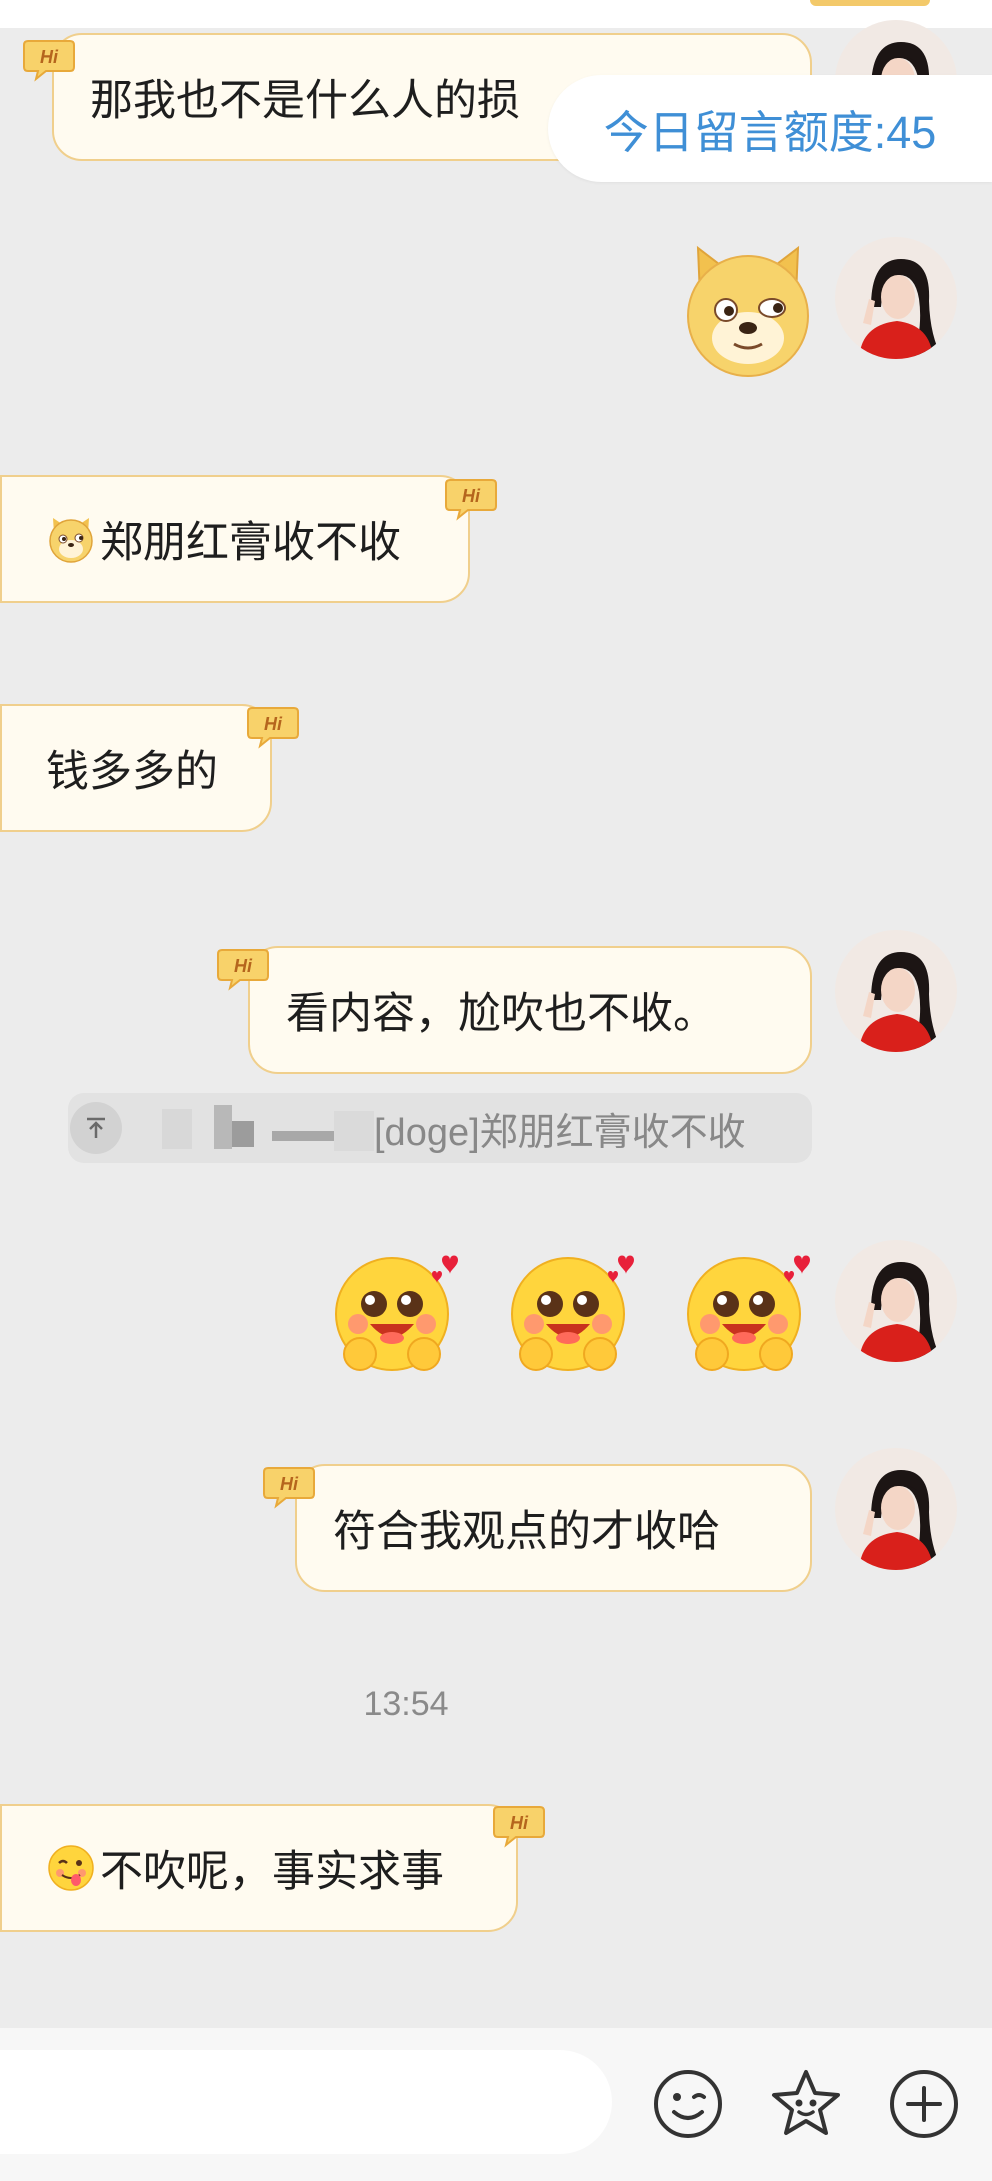  What do you see at coordinates (305, 101) in the screenshot?
I see `message-text: 那我也不是什么人的损` at bounding box center [305, 101].